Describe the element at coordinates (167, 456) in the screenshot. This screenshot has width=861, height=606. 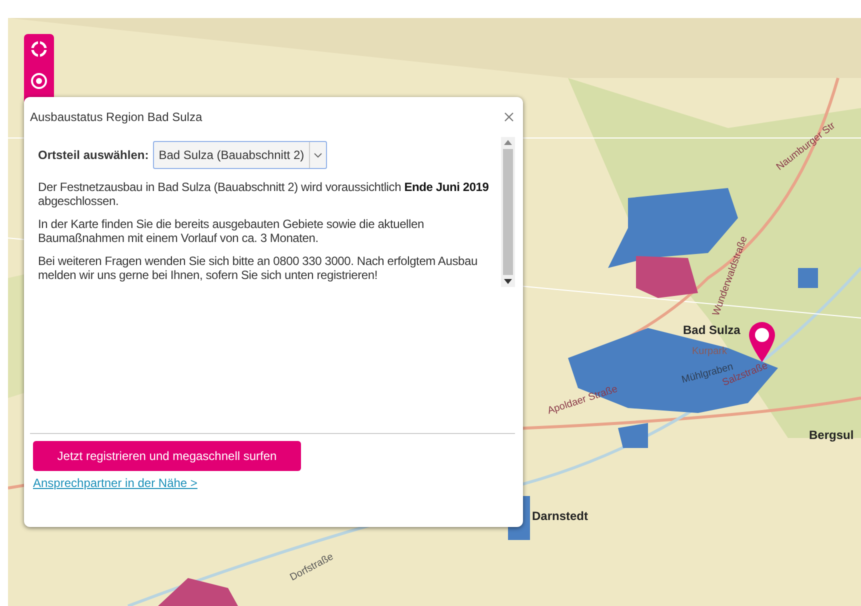
I see `register-button: Jetzt registrieren und megaschnell surfen` at that location.